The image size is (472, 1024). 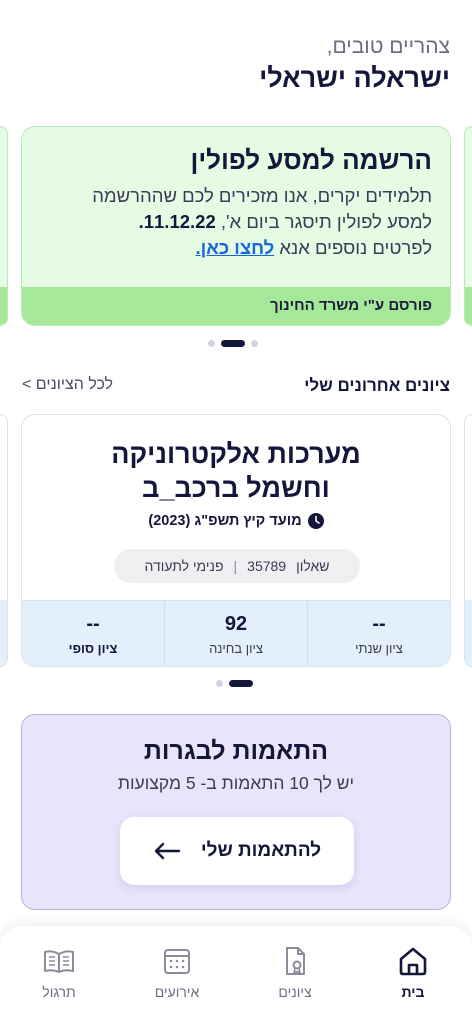 What do you see at coordinates (177, 975) in the screenshot?
I see `nav-events: אירועים` at bounding box center [177, 975].